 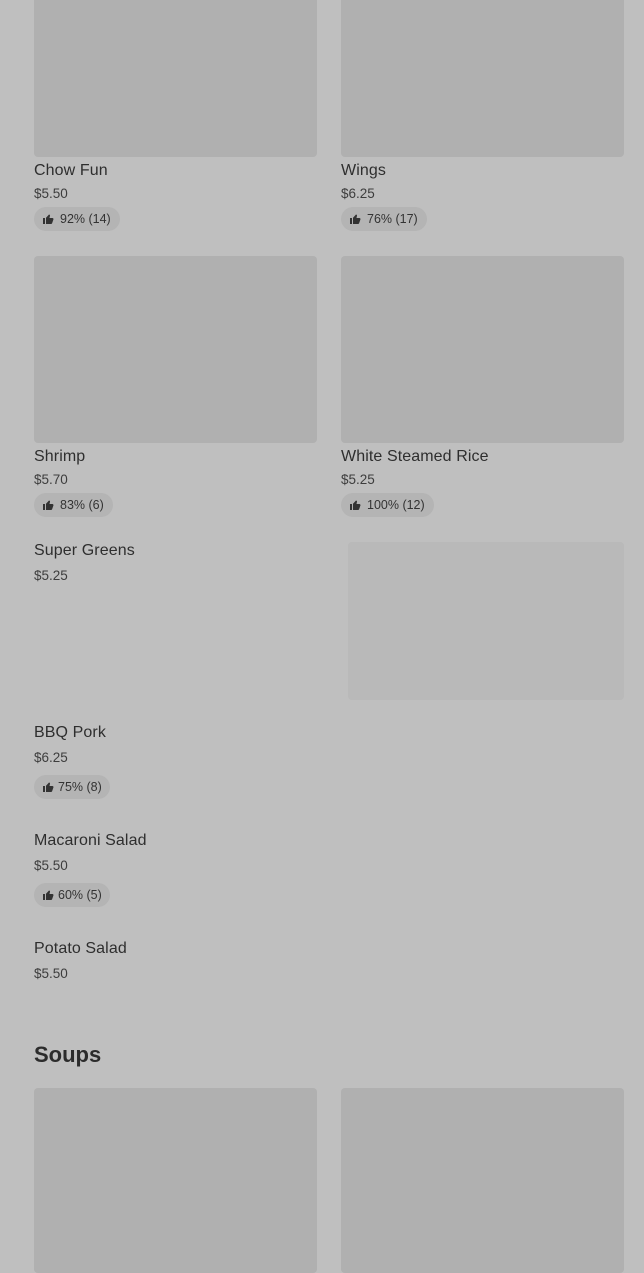 I want to click on item-name-wings: Wings, so click(x=363, y=171).